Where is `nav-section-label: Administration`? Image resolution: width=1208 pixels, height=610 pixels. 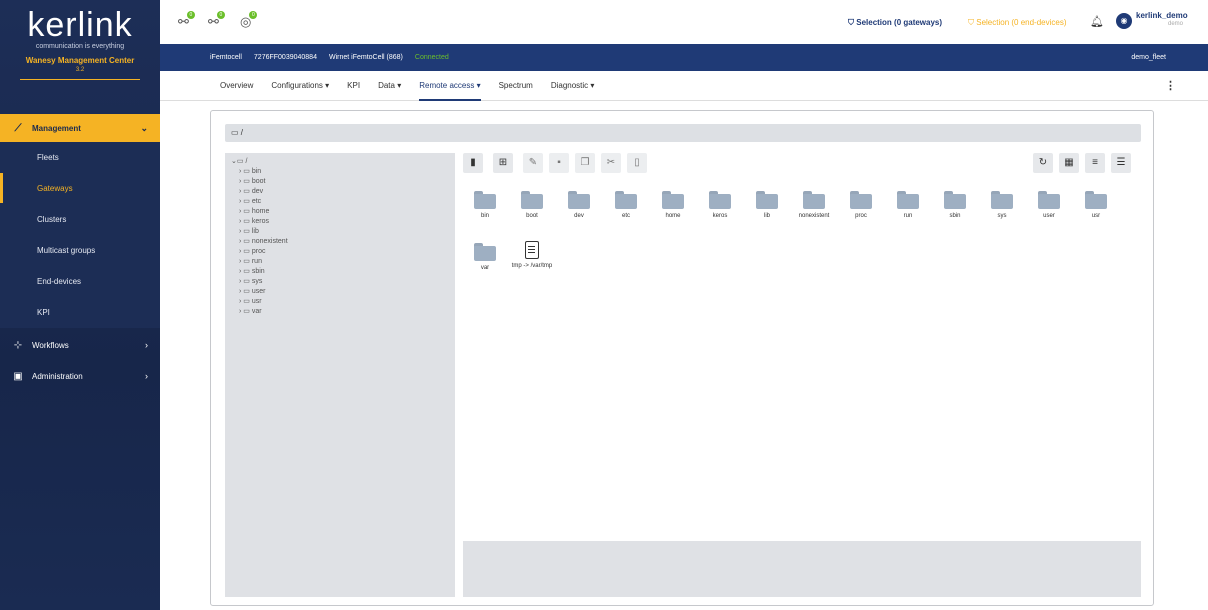
nav-section-label: Administration is located at coordinates (57, 376).